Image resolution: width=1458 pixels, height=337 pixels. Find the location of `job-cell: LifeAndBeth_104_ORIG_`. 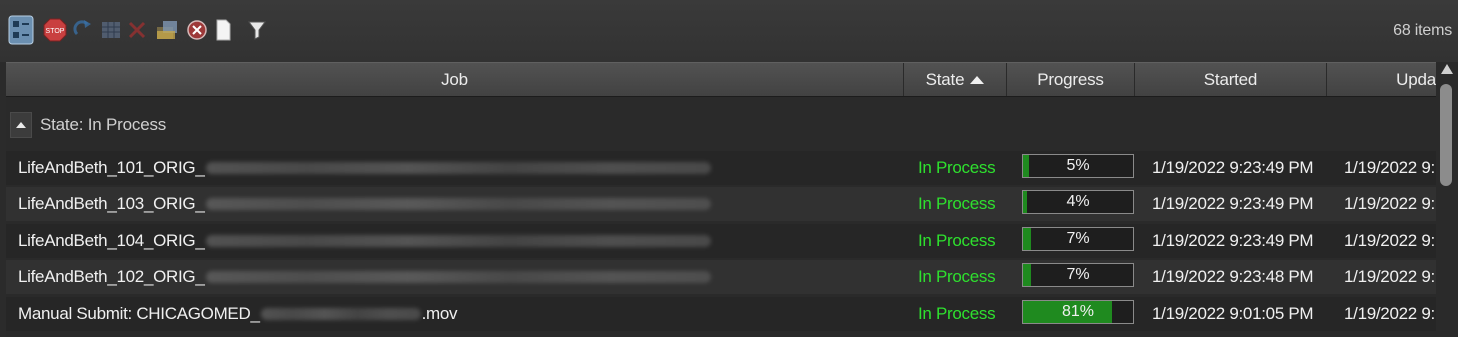

job-cell: LifeAndBeth_104_ORIG_ is located at coordinates (458, 241).